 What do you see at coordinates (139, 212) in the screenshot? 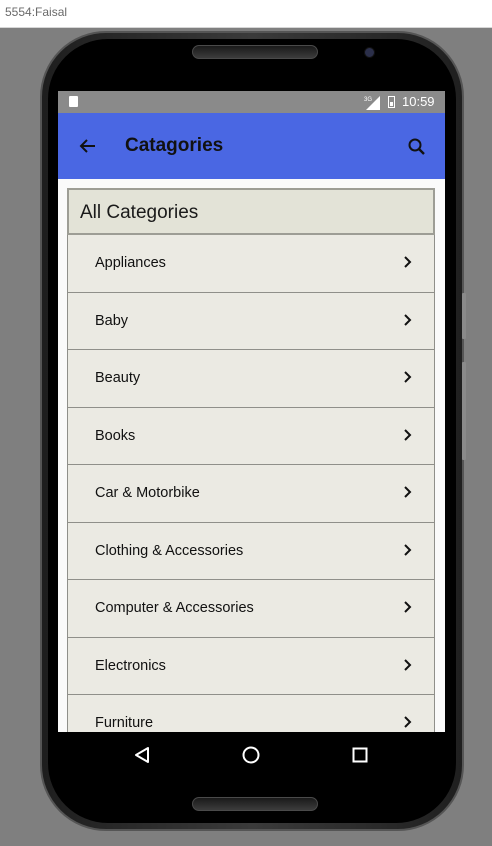
I see `card-header-title: All Categories` at bounding box center [139, 212].